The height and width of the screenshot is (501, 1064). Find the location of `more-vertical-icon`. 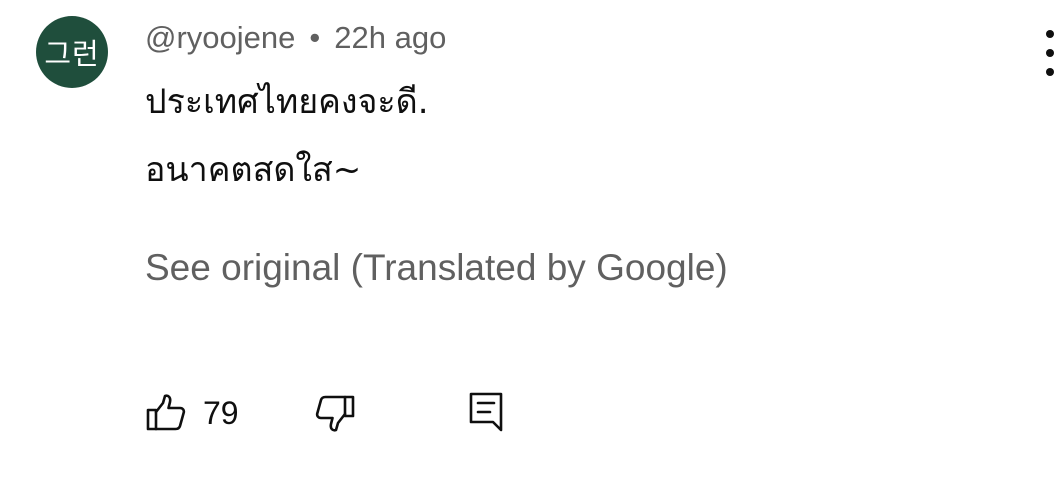

more-vertical-icon is located at coordinates (1050, 34).